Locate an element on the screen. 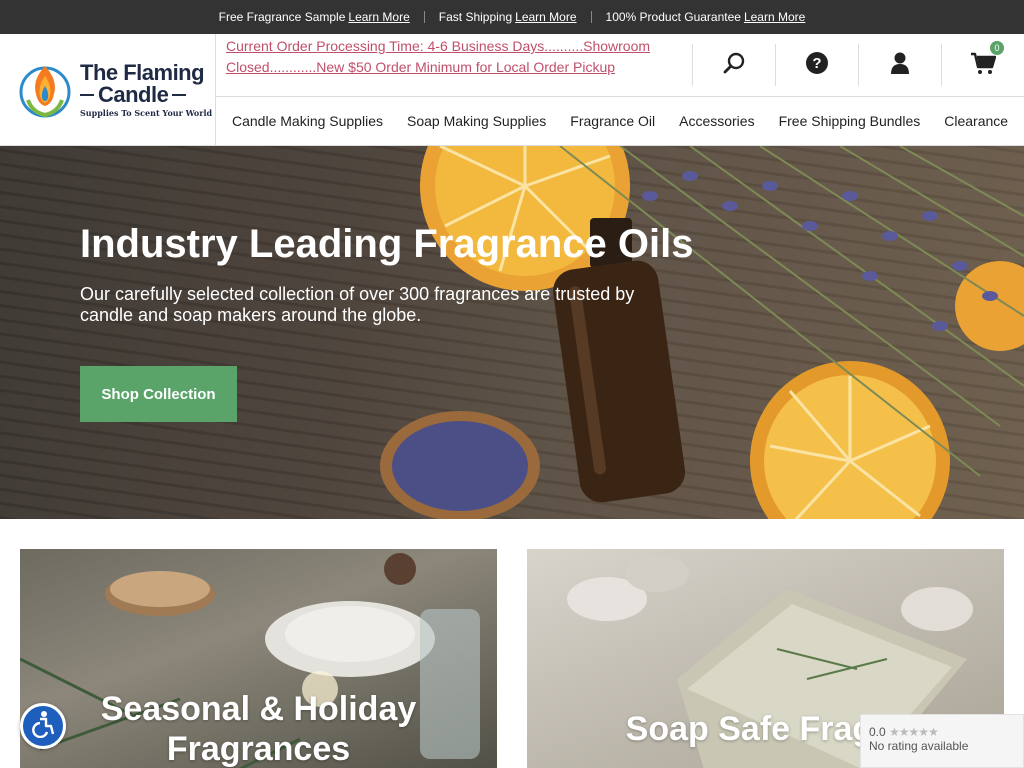  logo-line2: Candle is located at coordinates (146, 95).